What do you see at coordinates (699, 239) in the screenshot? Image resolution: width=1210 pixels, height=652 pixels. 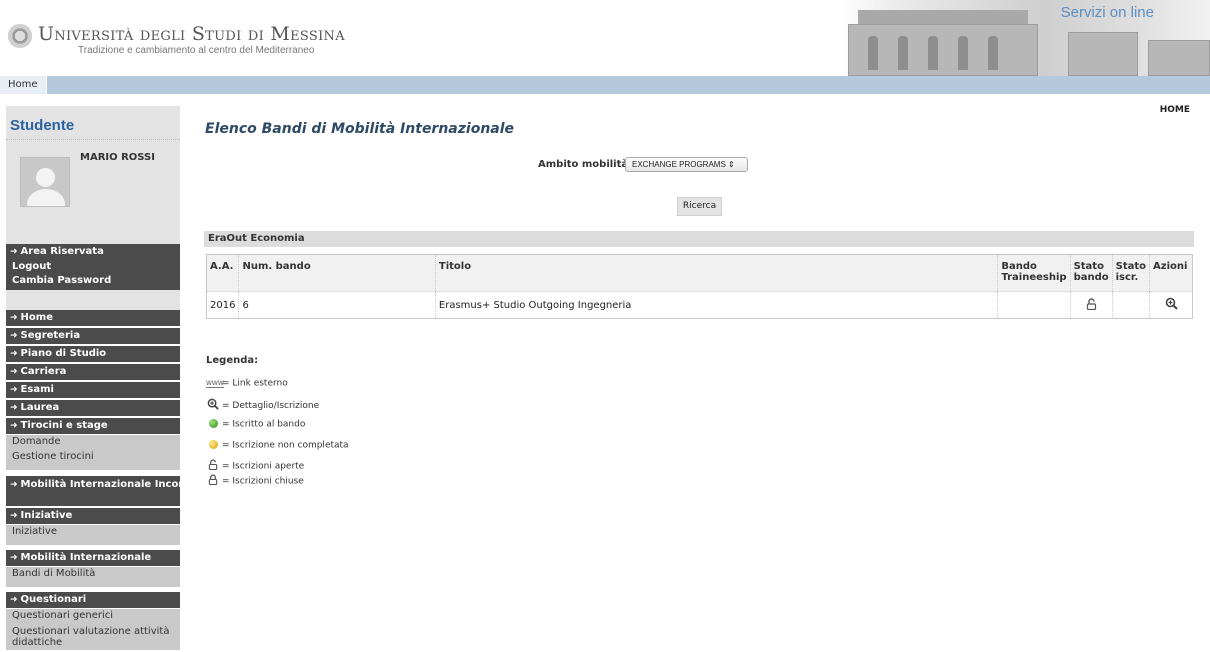 I see `section-header: EraOut Economia` at bounding box center [699, 239].